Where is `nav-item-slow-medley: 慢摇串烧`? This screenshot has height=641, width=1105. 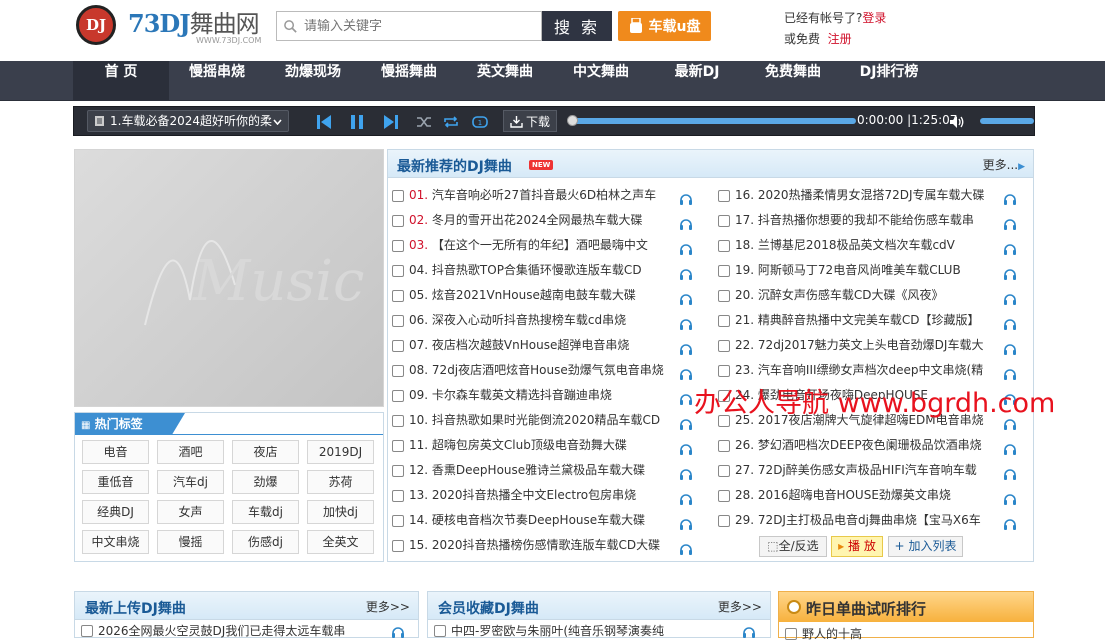
nav-item-slow-medley: 慢摇串烧 is located at coordinates (217, 81).